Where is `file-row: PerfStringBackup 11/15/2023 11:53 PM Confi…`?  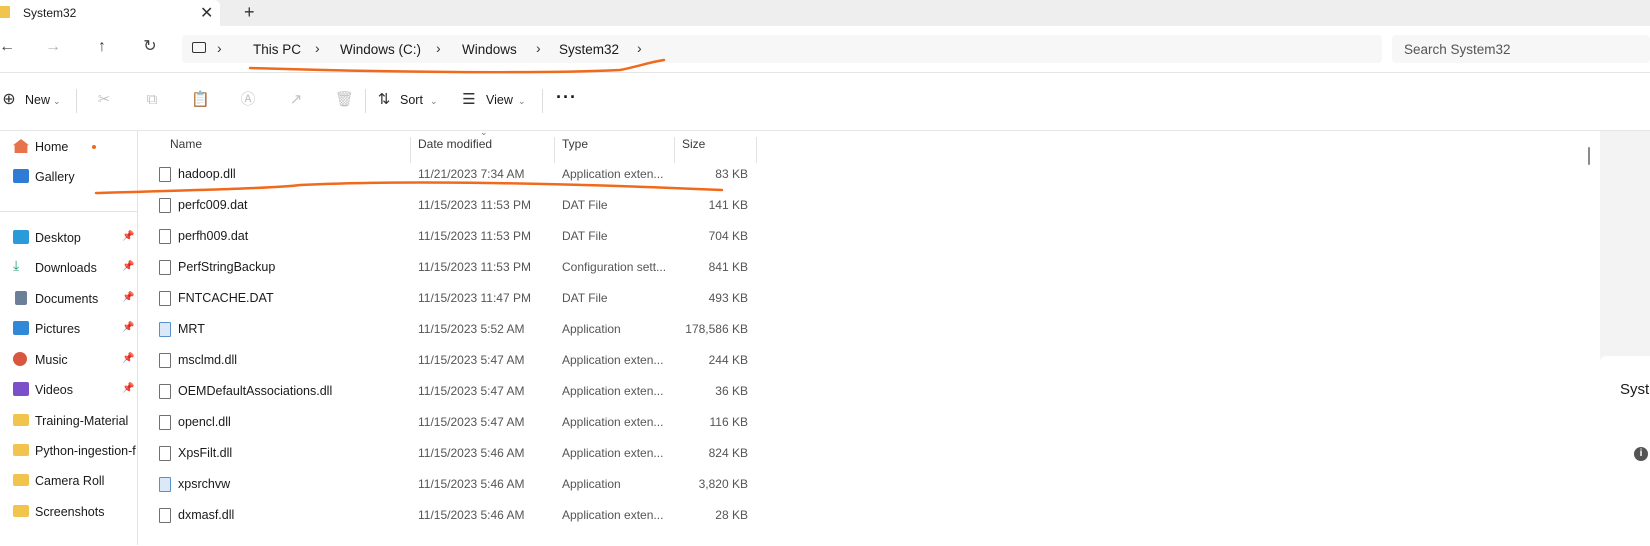 file-row: PerfStringBackup 11/15/2023 11:53 PM Confi… is located at coordinates (448, 266).